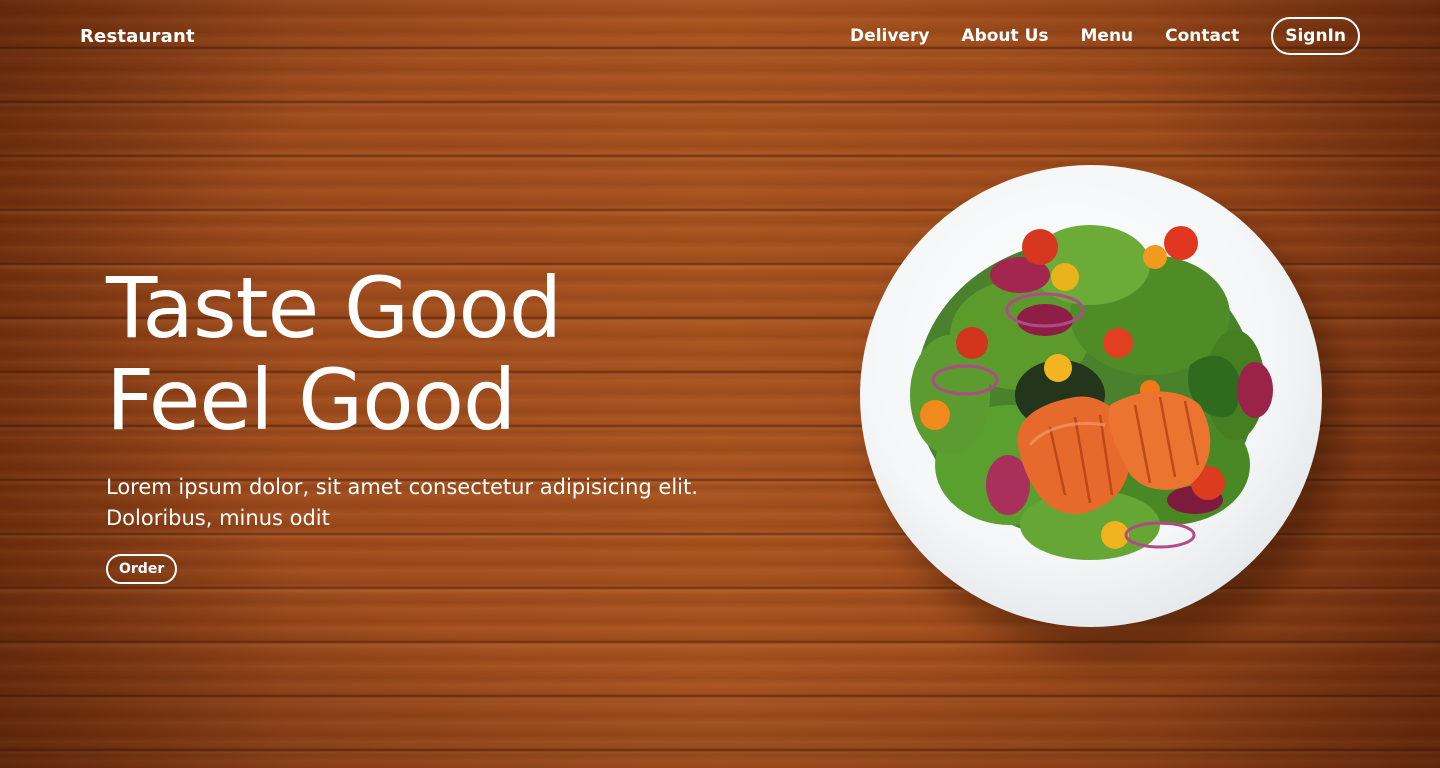 This screenshot has width=1440, height=768. I want to click on nav-contact: Contact, so click(1202, 36).